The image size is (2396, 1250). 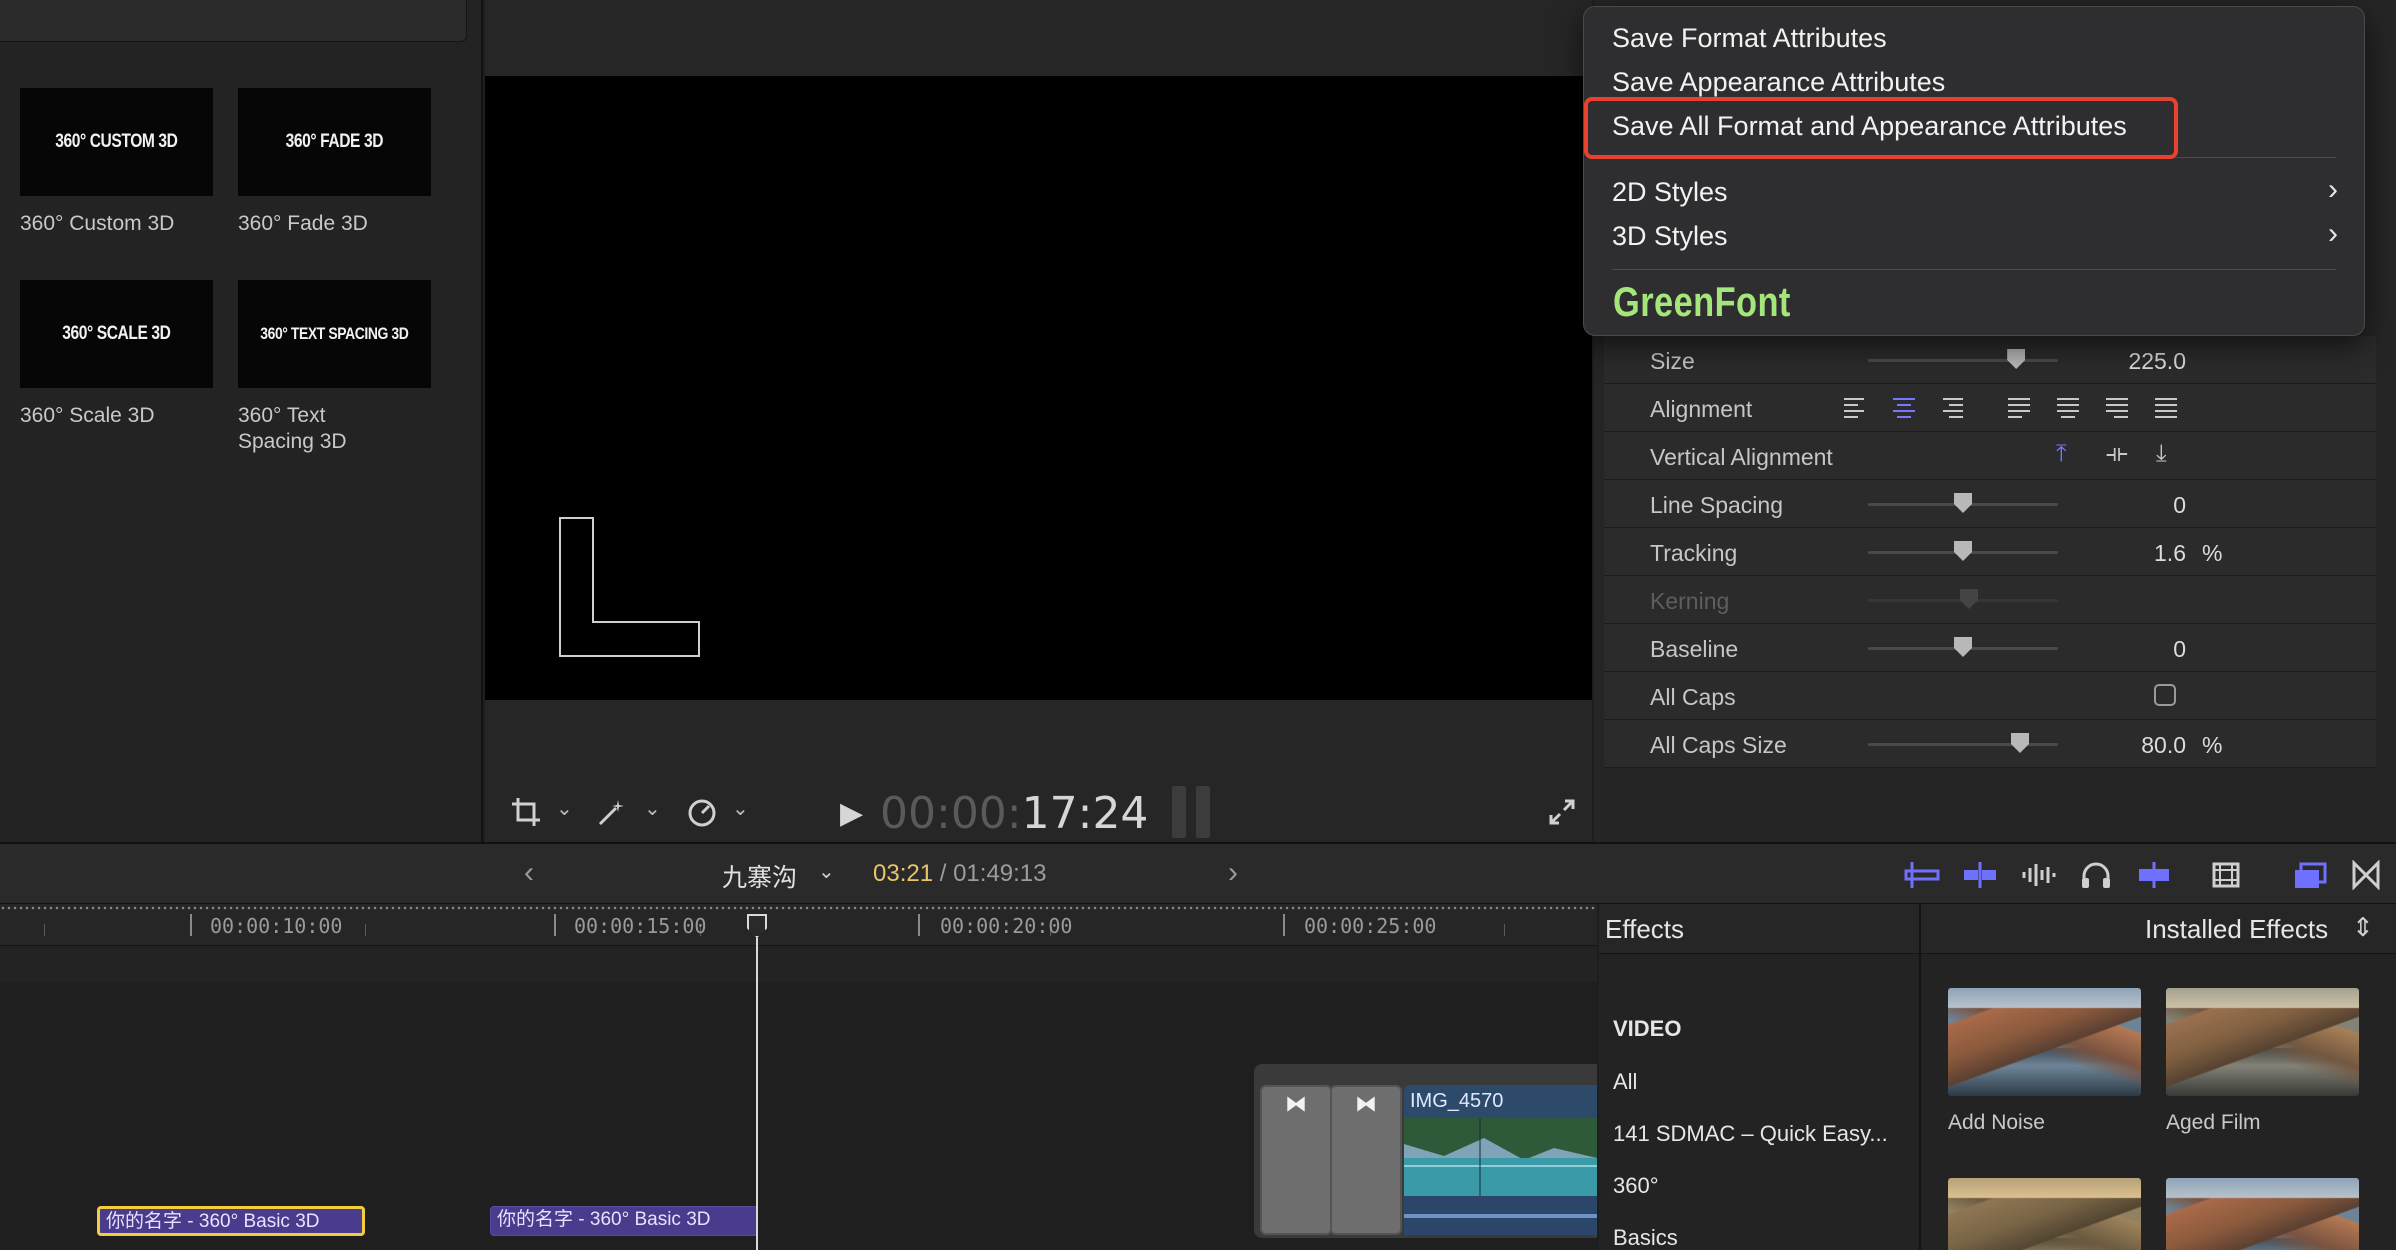 What do you see at coordinates (2038, 875) in the screenshot?
I see `audio-skimming-icon` at bounding box center [2038, 875].